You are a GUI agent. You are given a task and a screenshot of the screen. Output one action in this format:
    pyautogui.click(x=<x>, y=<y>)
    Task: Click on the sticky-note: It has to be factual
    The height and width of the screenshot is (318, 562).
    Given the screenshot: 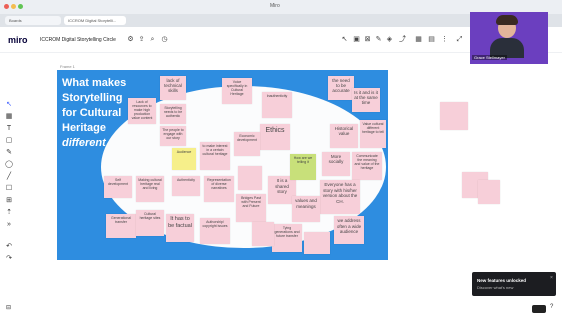 What is the action you would take?
    pyautogui.click(x=180, y=228)
    